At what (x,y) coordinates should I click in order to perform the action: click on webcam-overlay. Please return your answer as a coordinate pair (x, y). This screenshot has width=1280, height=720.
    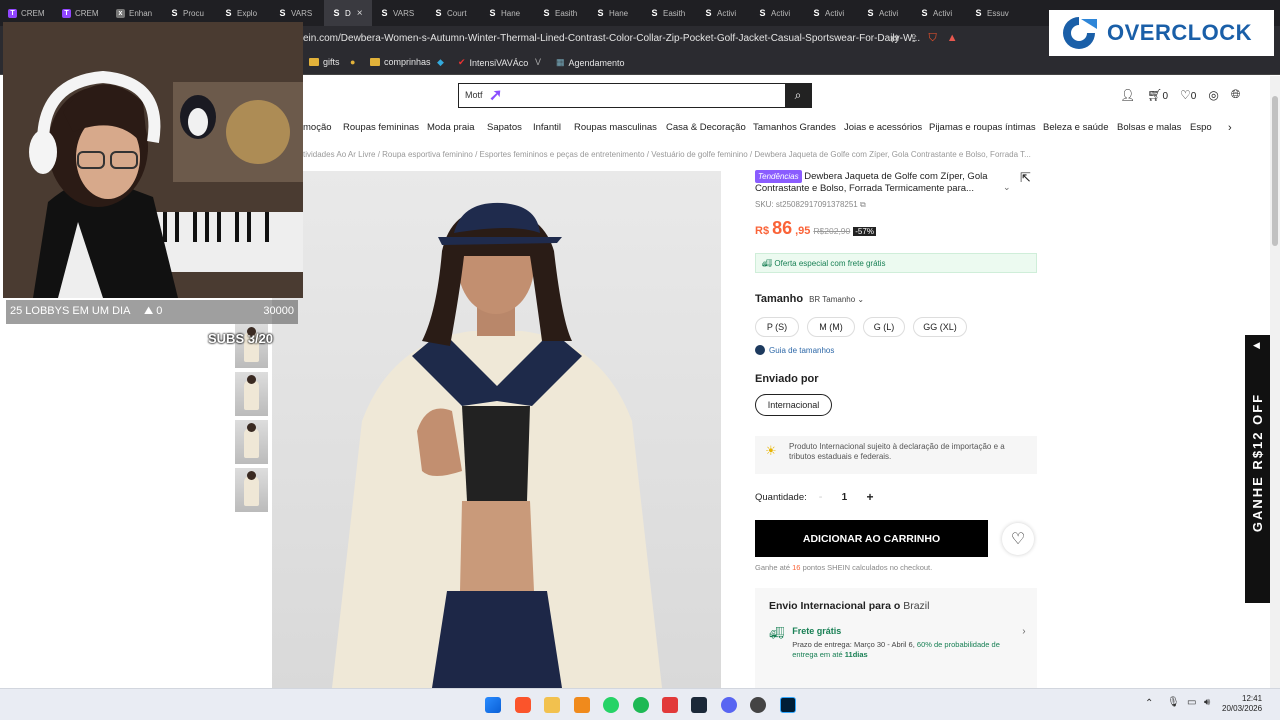
    Looking at the image, I should click on (153, 160).